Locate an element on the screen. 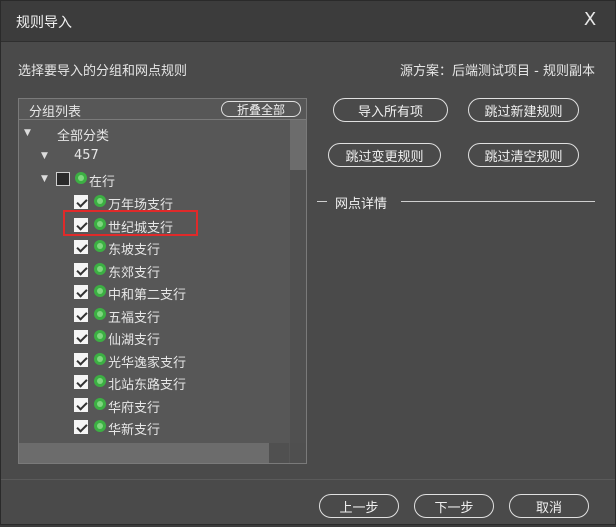 The height and width of the screenshot is (527, 616). skip-new-rules-button: 跳过新建规则 is located at coordinates (523, 110).